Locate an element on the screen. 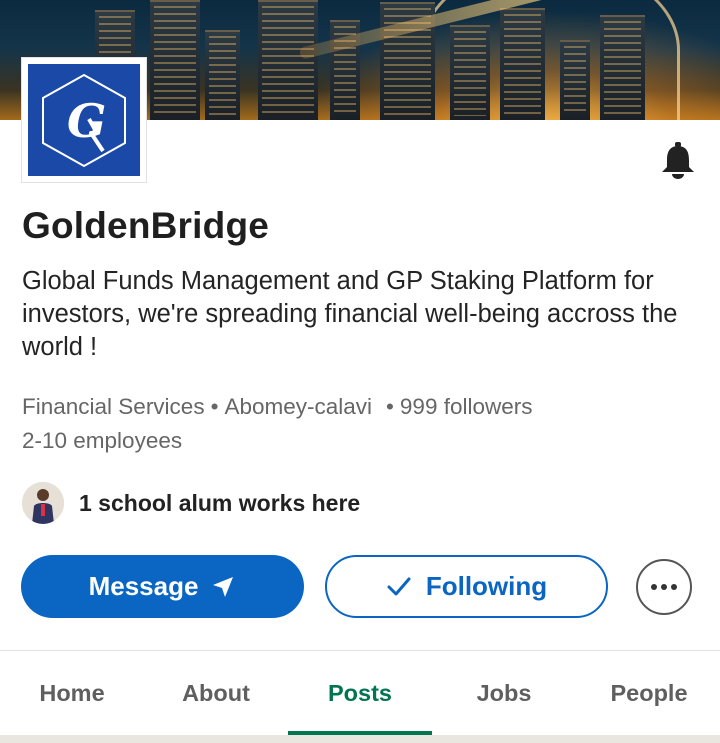 The image size is (720, 743). tab-about: About is located at coordinates (216, 693).